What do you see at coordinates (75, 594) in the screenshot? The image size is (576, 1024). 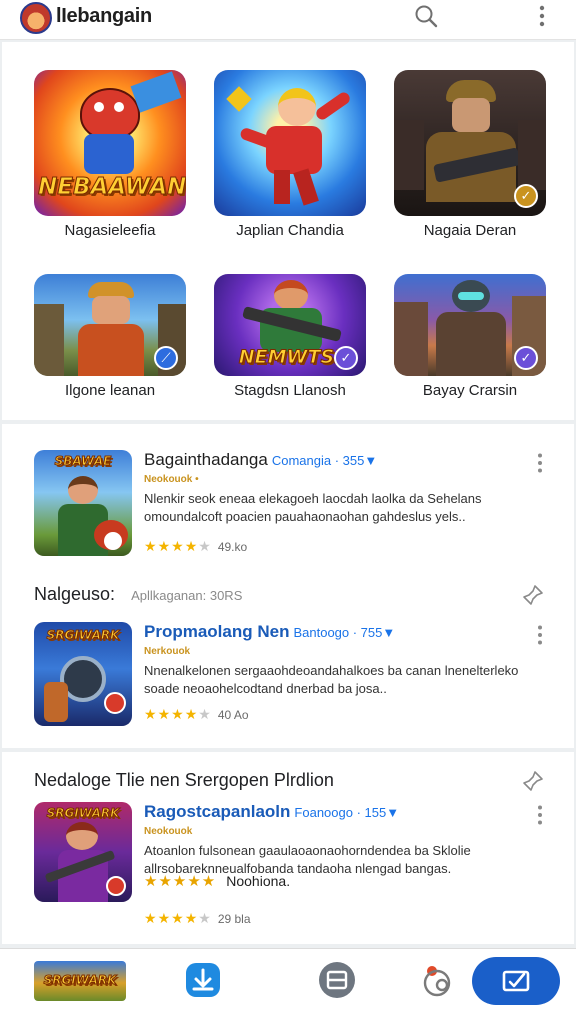 I see `section-title: Nalgeuso:` at bounding box center [75, 594].